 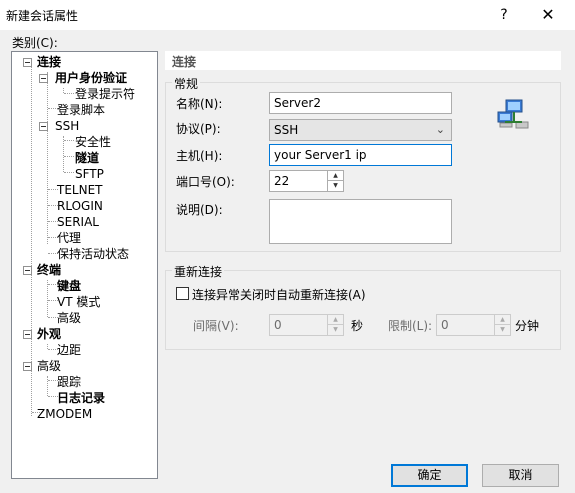 What do you see at coordinates (286, 130) in the screenshot?
I see `protocol-select-value: SSH` at bounding box center [286, 130].